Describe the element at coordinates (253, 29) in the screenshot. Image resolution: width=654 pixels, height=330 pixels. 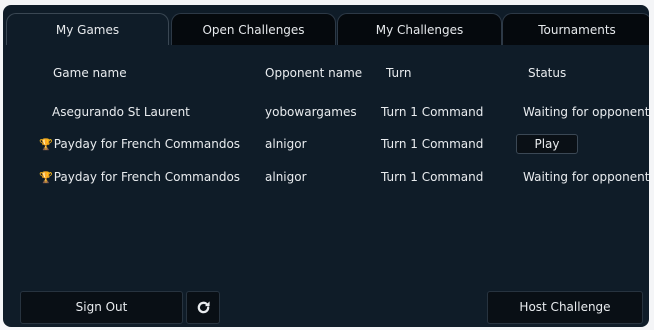
I see `tab-open-challenges: Open Challenges` at that location.